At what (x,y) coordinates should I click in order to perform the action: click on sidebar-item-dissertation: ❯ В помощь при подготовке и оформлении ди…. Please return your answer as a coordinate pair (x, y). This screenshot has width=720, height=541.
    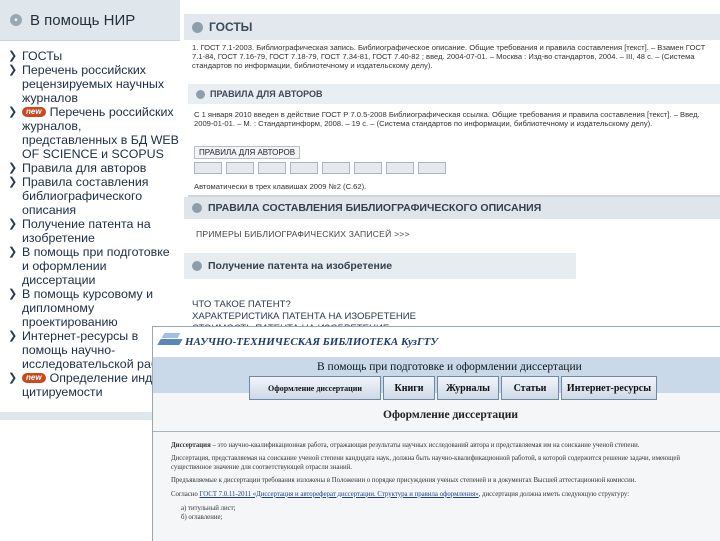
    Looking at the image, I should click on (94, 266).